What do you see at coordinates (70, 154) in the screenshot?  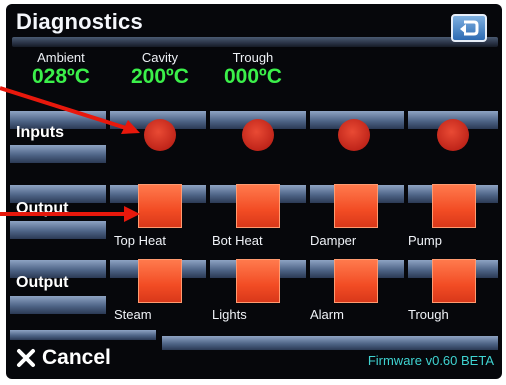 I see `annotation-arrows` at bounding box center [70, 154].